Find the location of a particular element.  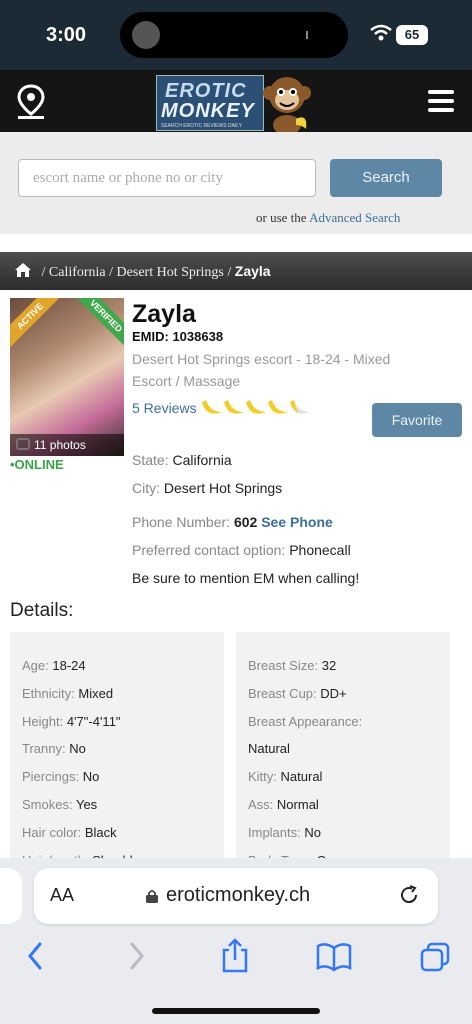

active-ribbon: ACTIVE is located at coordinates (37, 324).